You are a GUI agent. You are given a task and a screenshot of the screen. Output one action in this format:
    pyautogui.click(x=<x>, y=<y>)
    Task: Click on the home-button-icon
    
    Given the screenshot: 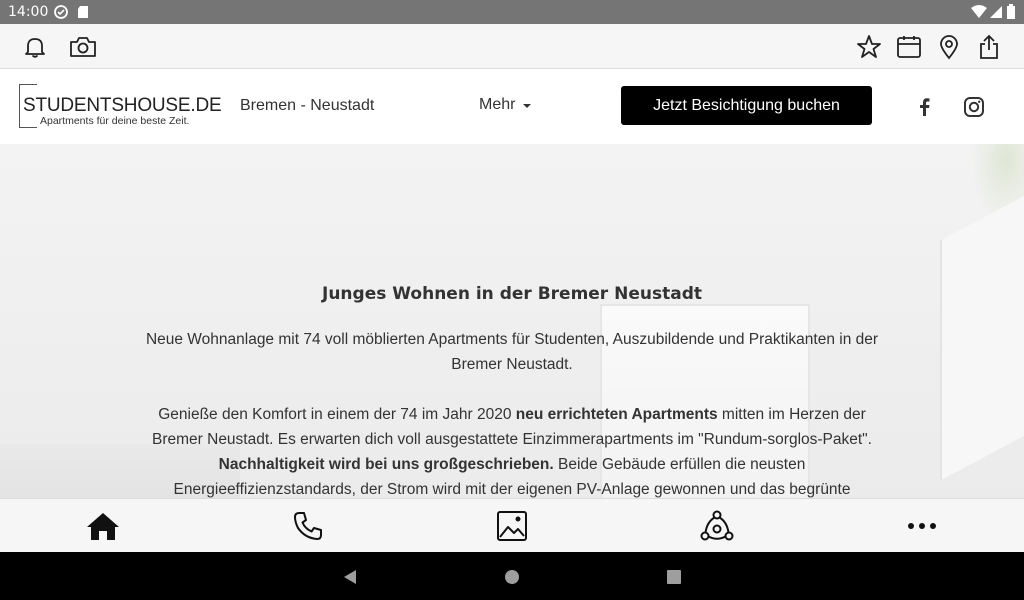 What is the action you would take?
    pyautogui.click(x=512, y=577)
    